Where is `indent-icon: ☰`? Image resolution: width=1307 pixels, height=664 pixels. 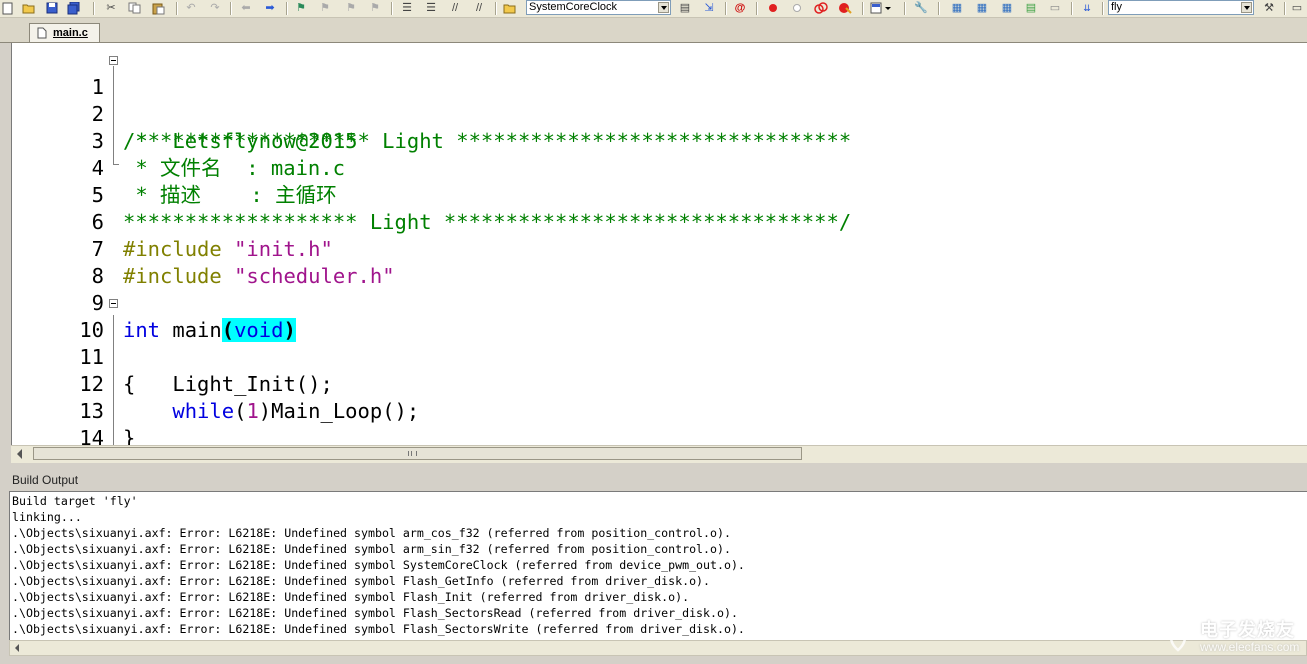 indent-icon: ☰ is located at coordinates (407, 8).